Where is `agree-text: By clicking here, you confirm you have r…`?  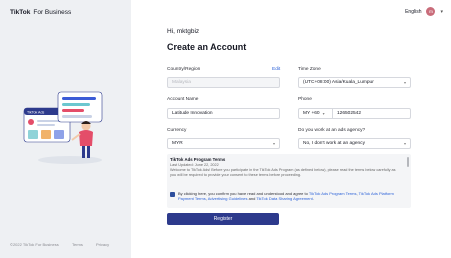 agree-text: By clicking here, you confirm you have r… is located at coordinates (286, 196).